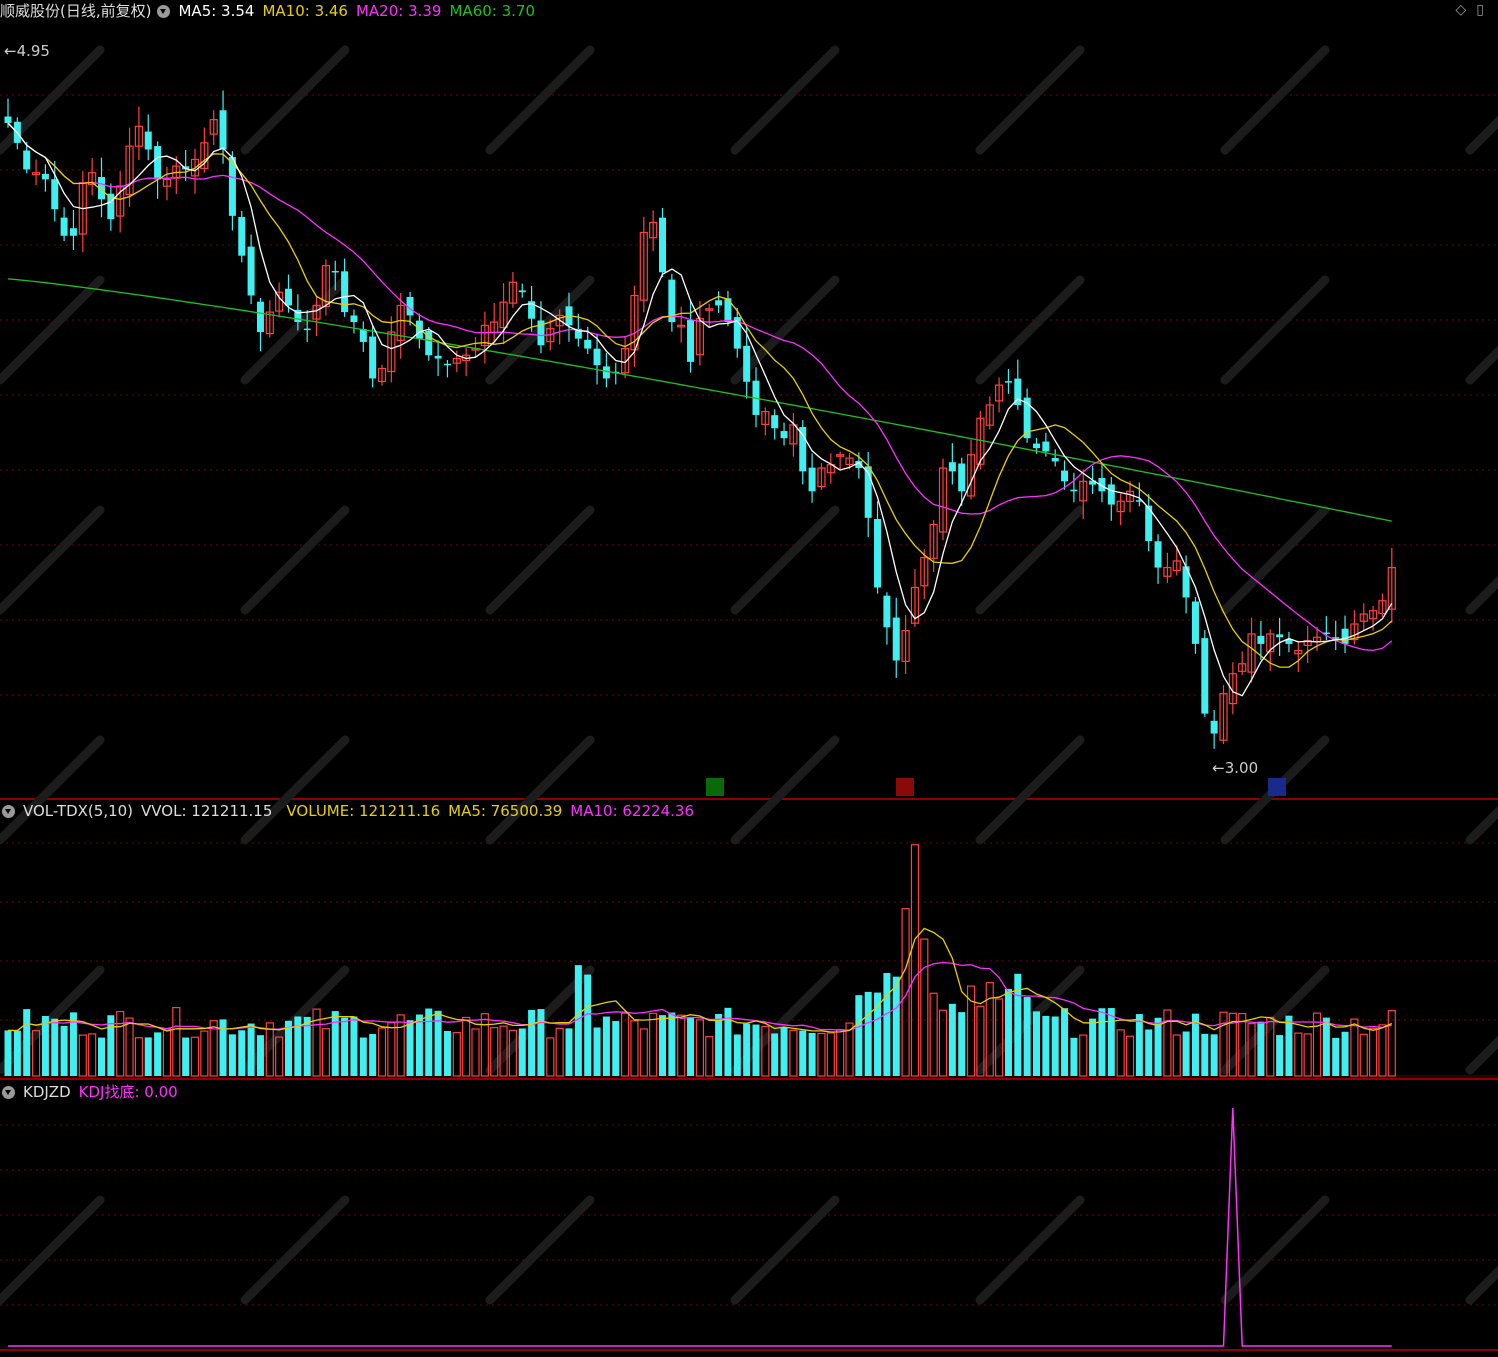 This screenshot has height=1357, width=1498. Describe the element at coordinates (305, 11) in the screenshot. I see `legend-ma10: MA10: 3.46` at that location.